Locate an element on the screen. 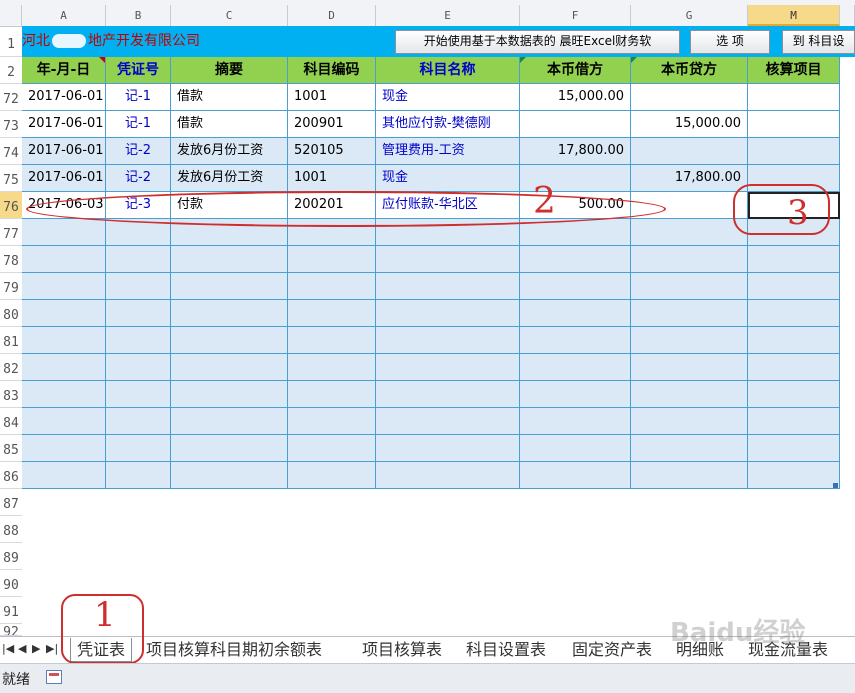  row-header-77: 77 is located at coordinates (11, 232).